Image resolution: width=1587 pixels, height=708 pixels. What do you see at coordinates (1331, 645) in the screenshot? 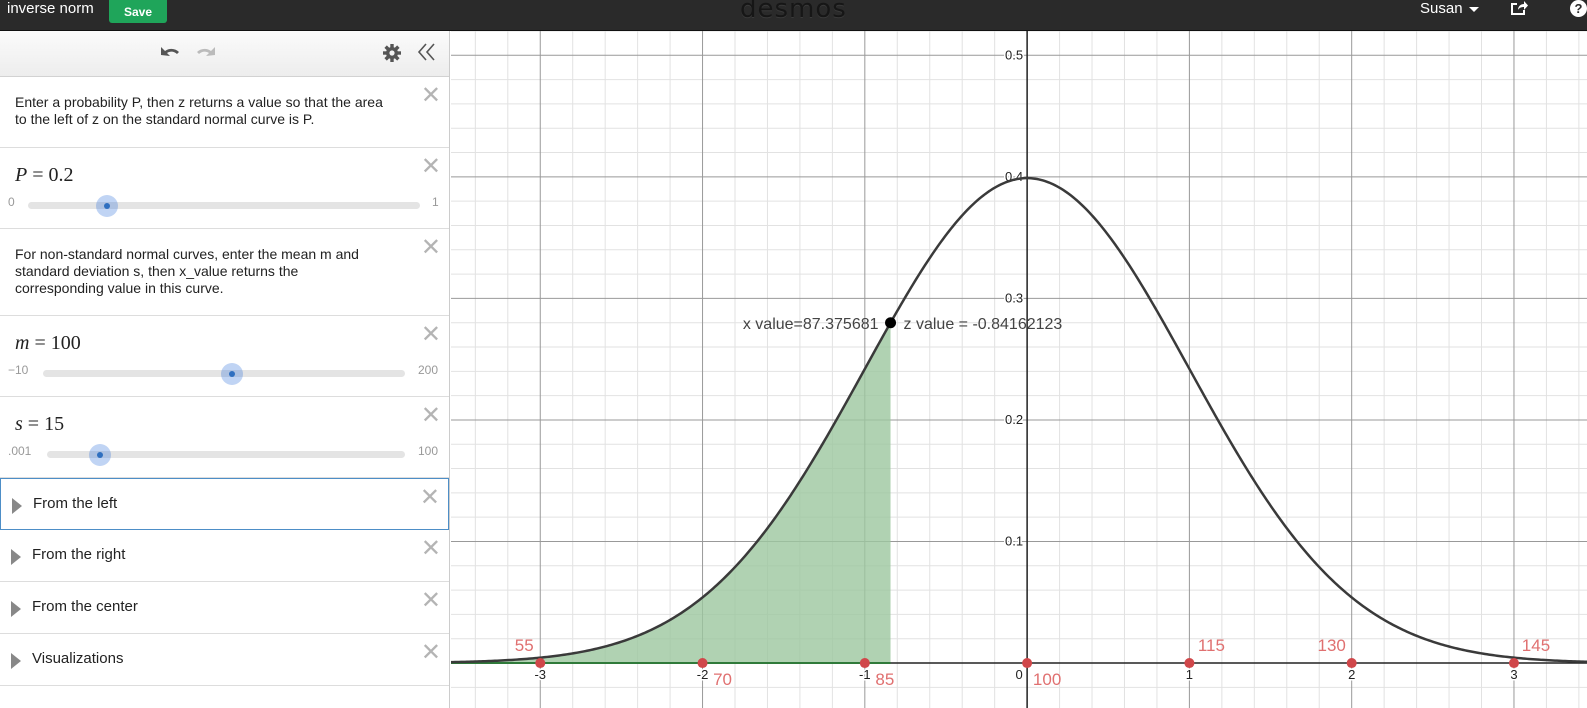
I see `axis-point-label: 130` at bounding box center [1331, 645].